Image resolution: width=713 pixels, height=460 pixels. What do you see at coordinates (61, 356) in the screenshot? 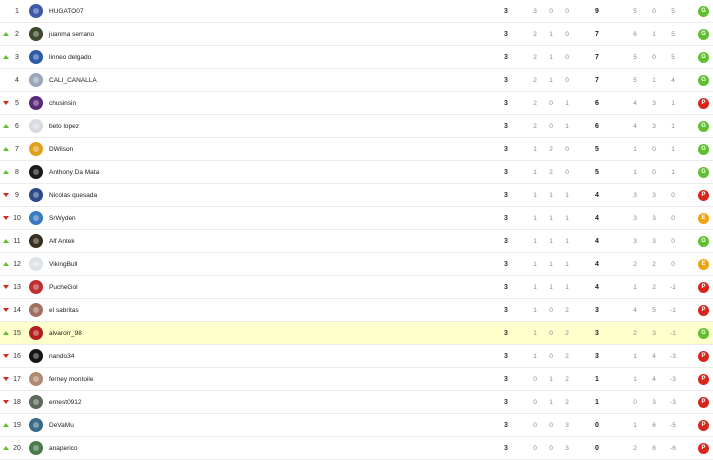
I see `player-name: nando34` at bounding box center [61, 356].